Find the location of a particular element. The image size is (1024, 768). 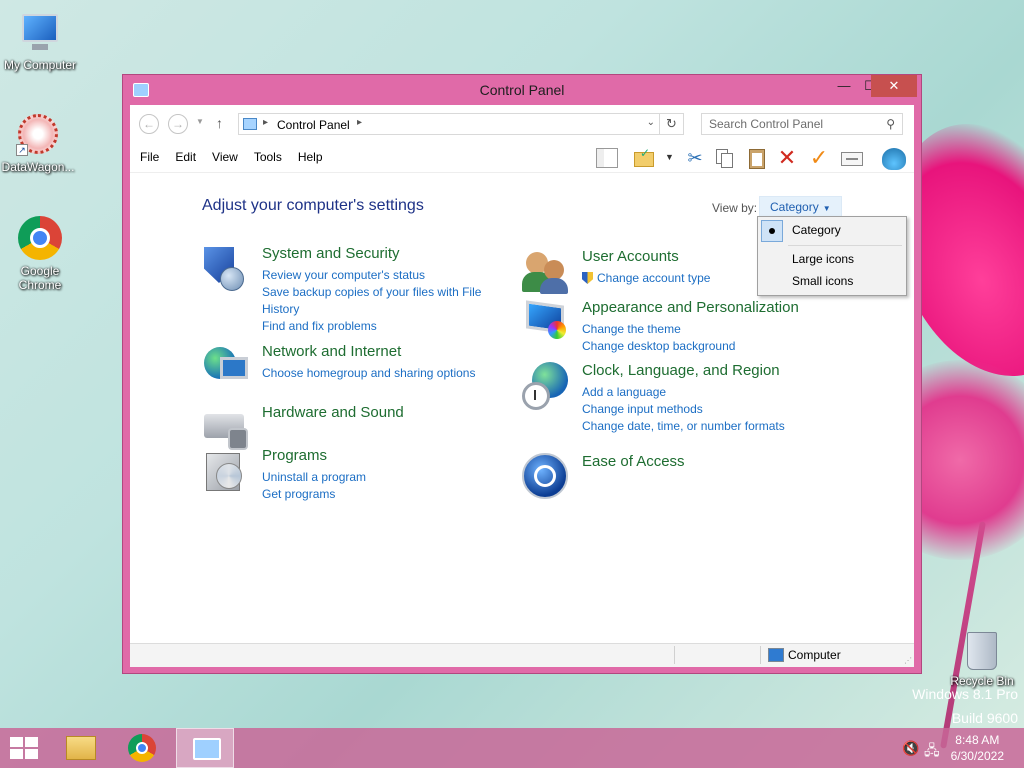

menu-edit: Edit is located at coordinates (185, 157).